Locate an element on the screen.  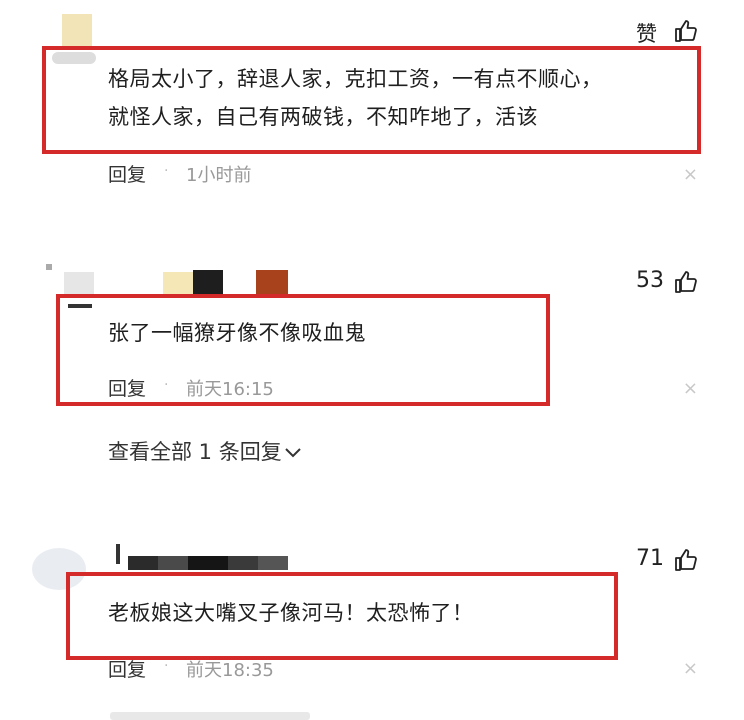
chevron-down-icon is located at coordinates (293, 453).